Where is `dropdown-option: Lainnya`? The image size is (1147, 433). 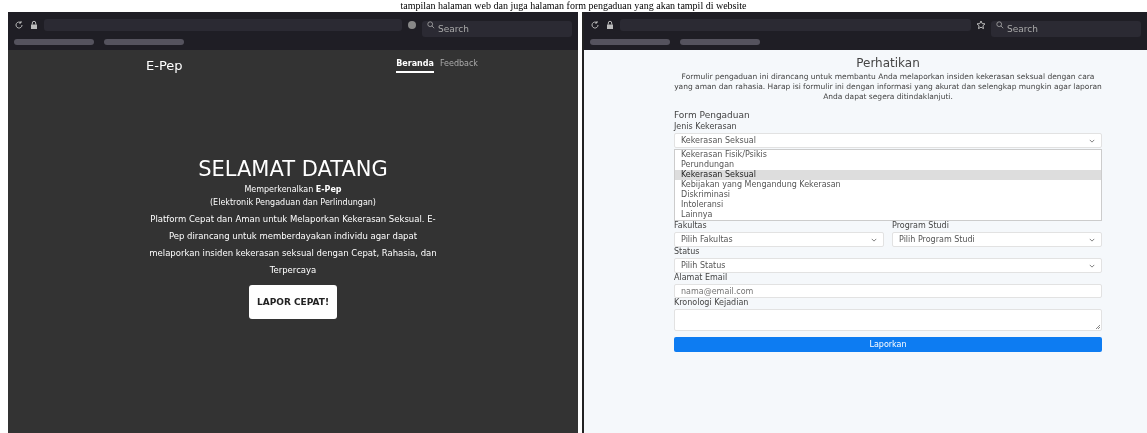 dropdown-option: Lainnya is located at coordinates (888, 215).